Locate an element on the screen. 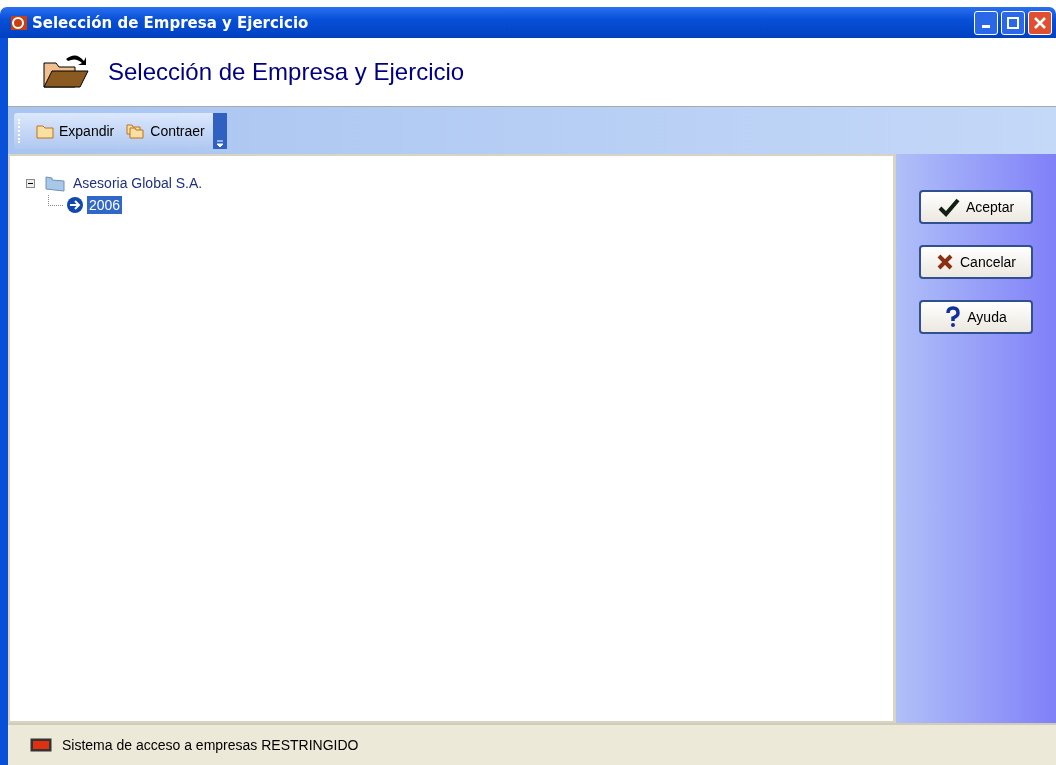 The height and width of the screenshot is (765, 1056). dialog-heading: Selección de Empresa y Ejercicio is located at coordinates (286, 72).